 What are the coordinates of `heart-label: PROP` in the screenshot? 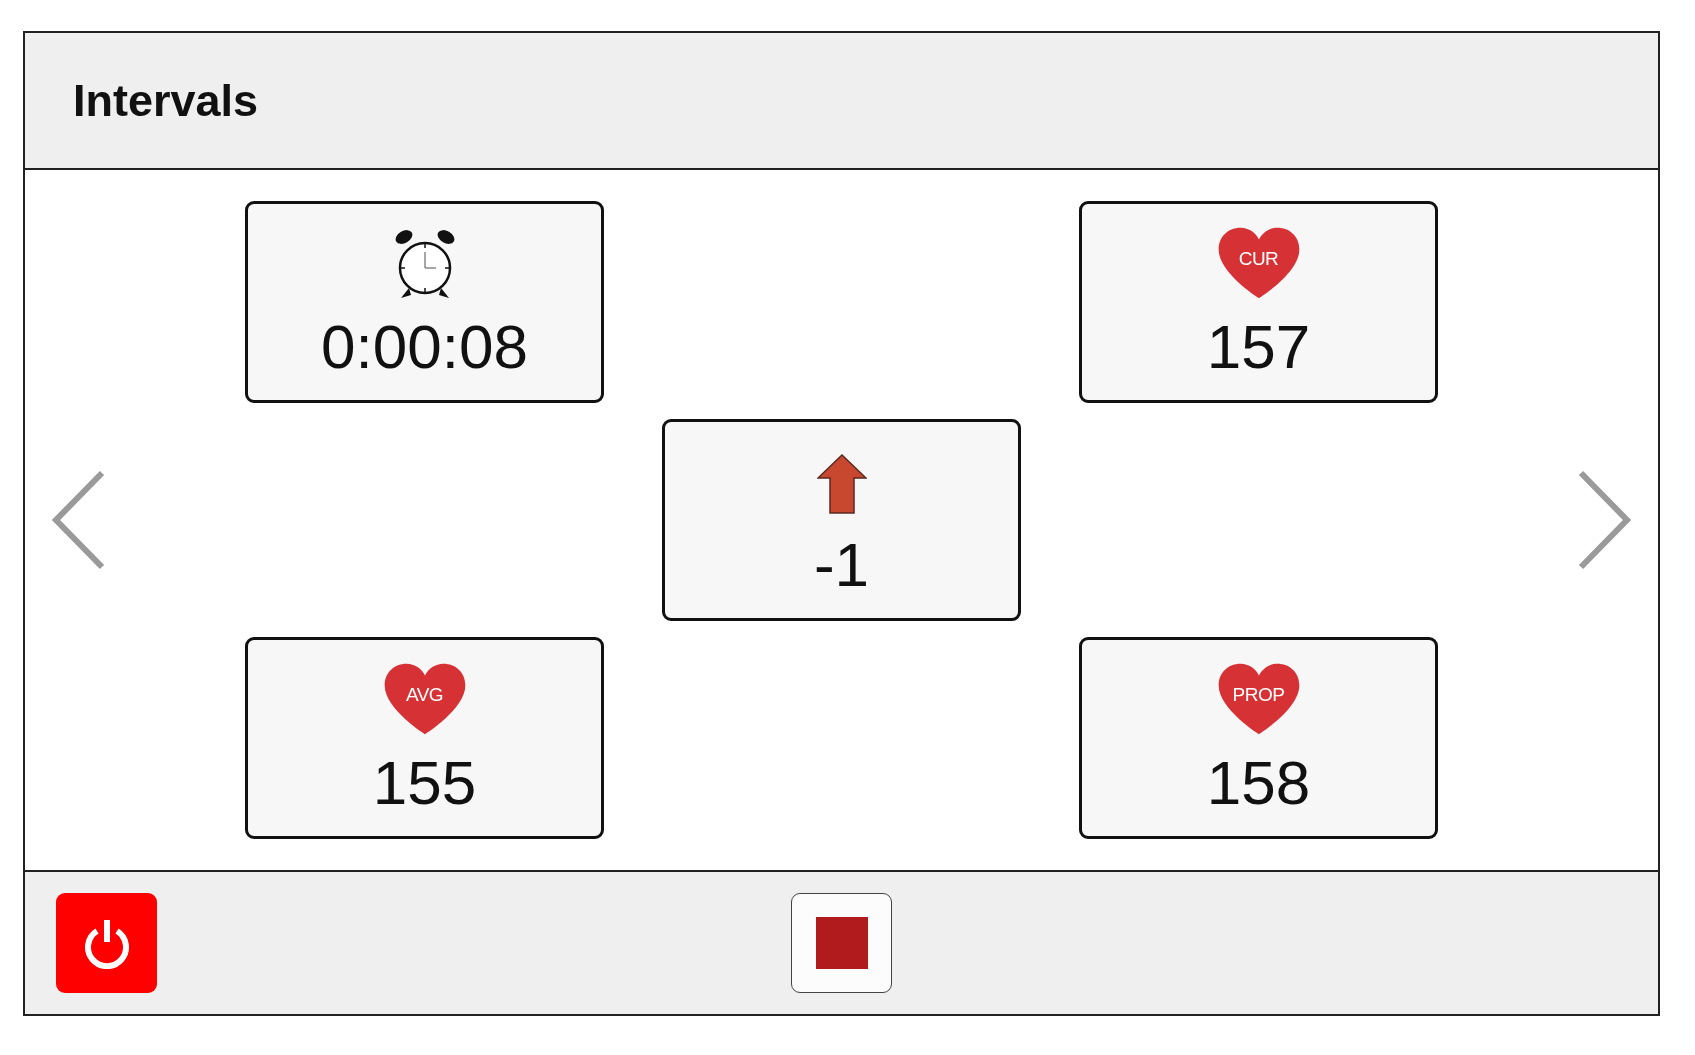 It's located at (1258, 695).